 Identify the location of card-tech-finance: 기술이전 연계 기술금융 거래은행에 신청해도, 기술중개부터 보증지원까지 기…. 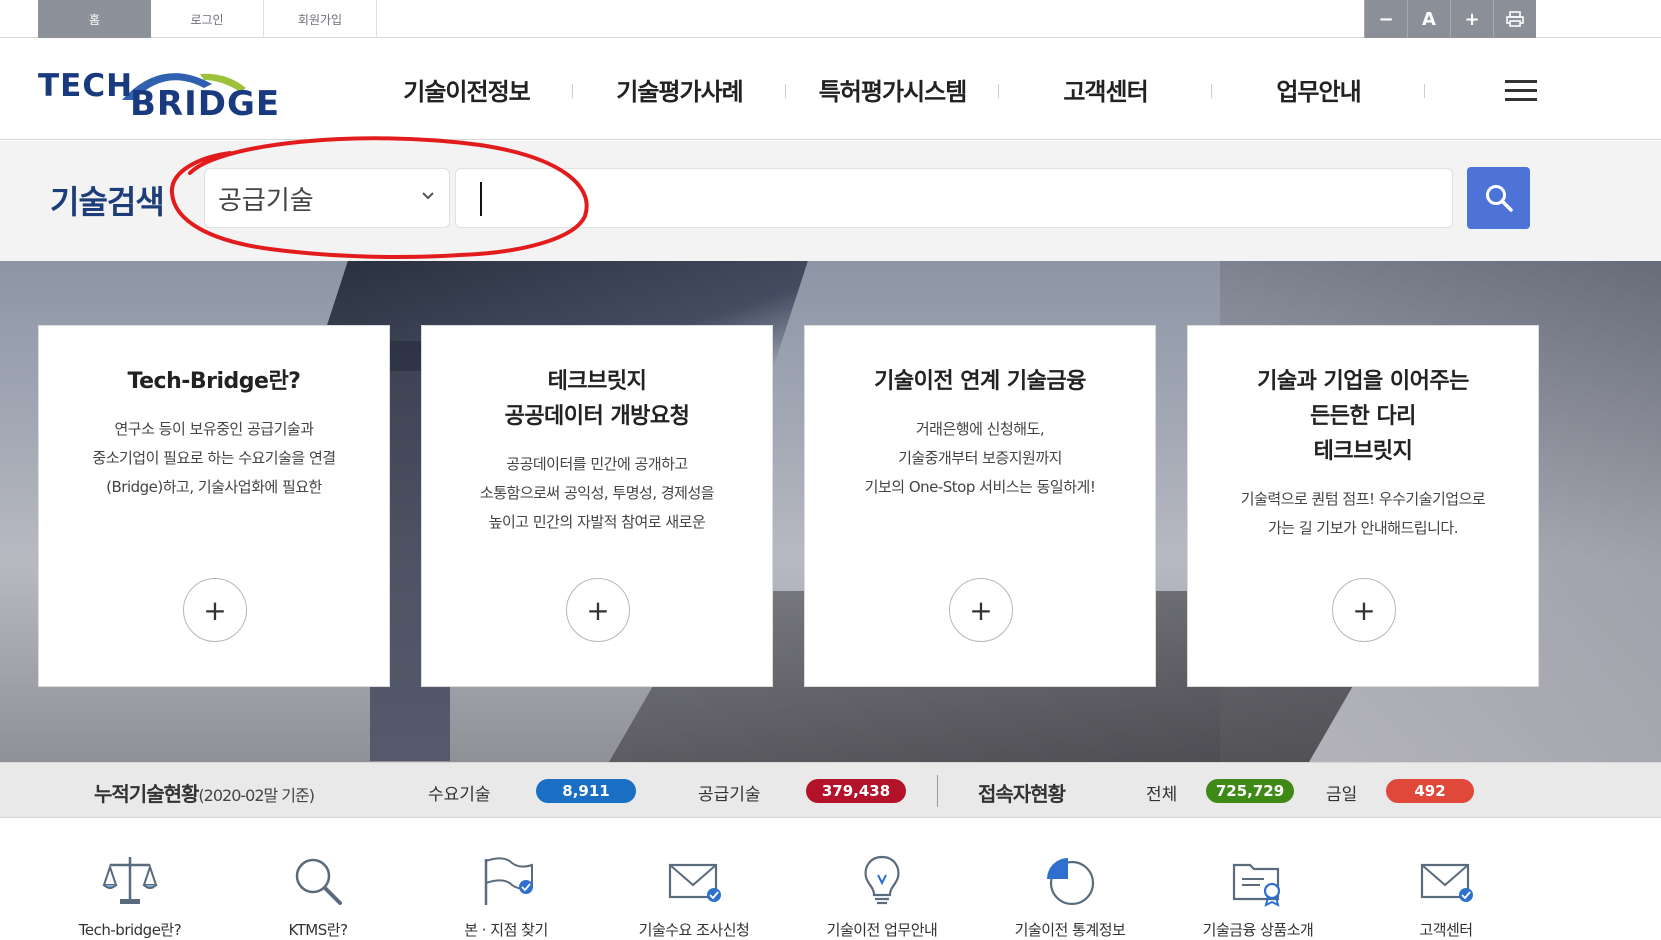
(980, 506).